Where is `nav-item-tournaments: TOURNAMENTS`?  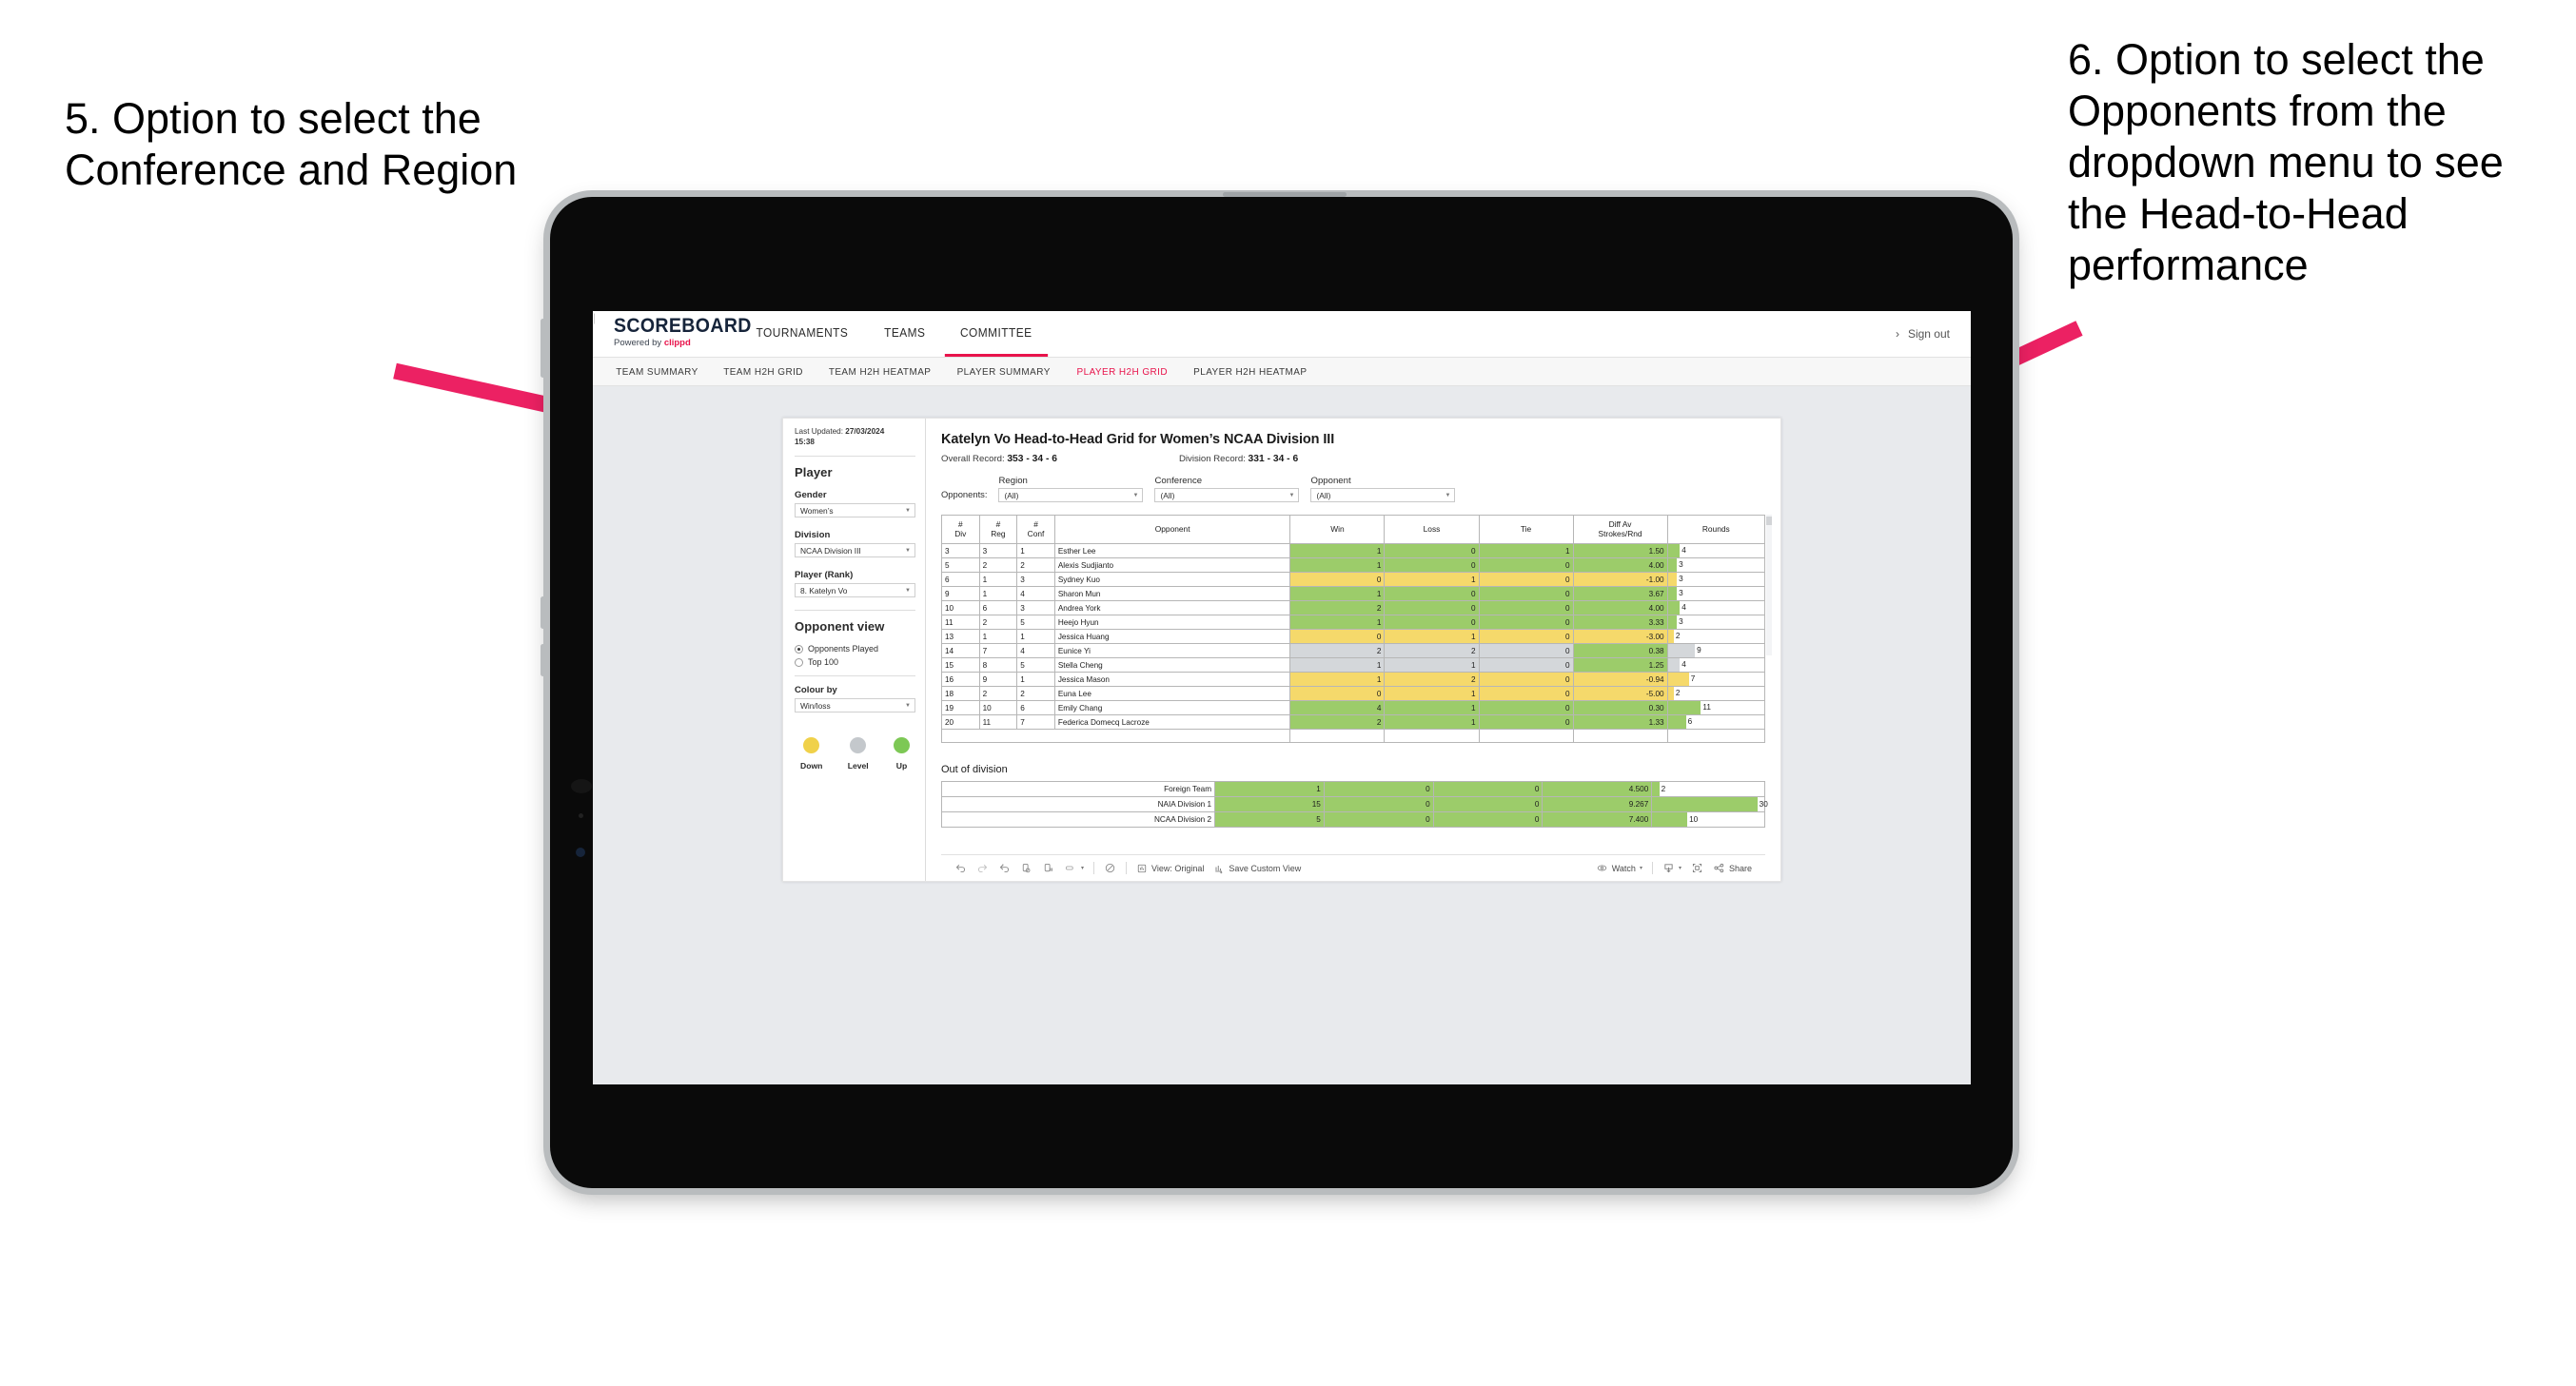
nav-item-tournaments: TOURNAMENTS is located at coordinates (801, 334).